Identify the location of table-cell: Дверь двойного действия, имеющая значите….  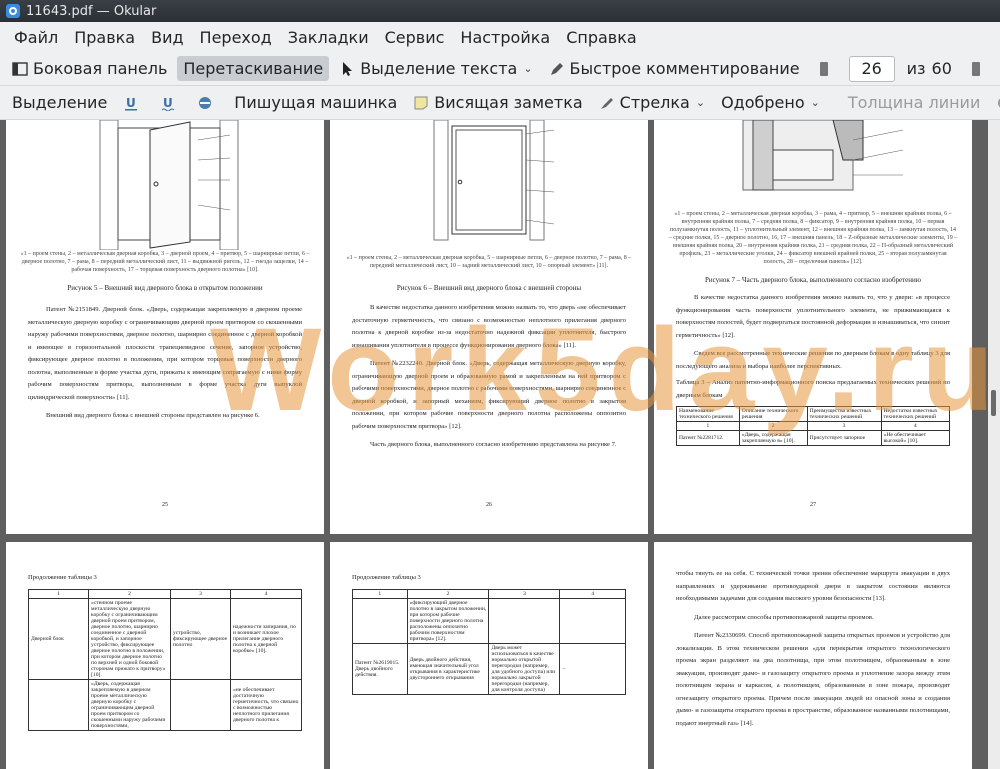
(448, 669).